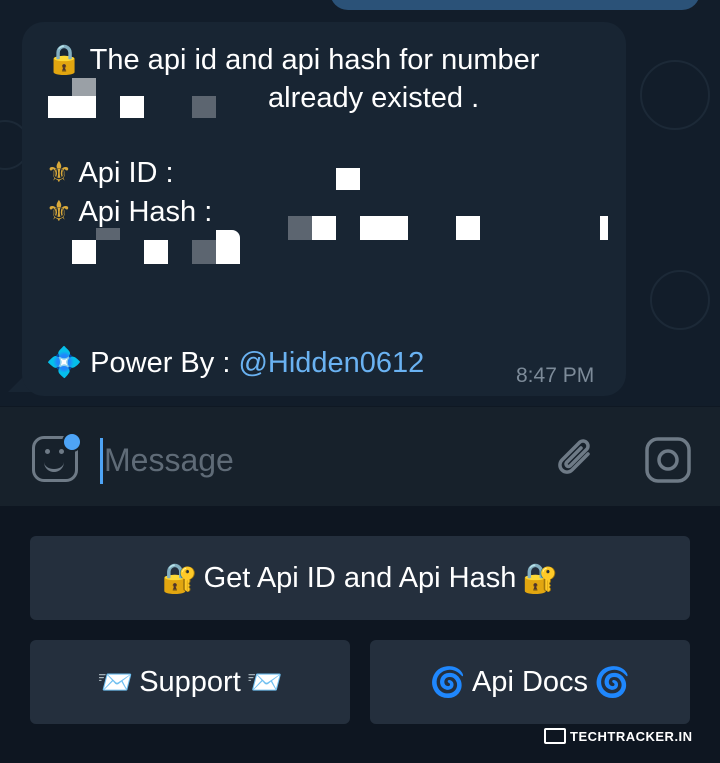 Image resolution: width=720 pixels, height=763 pixels. Describe the element at coordinates (160, 363) in the screenshot. I see `power-by-label: Power By :` at that location.